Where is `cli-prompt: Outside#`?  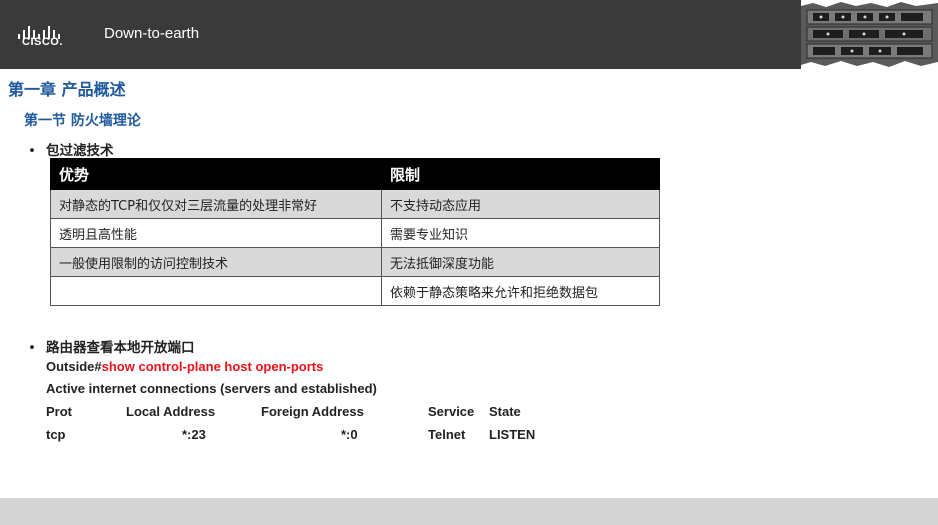 cli-prompt: Outside# is located at coordinates (74, 366).